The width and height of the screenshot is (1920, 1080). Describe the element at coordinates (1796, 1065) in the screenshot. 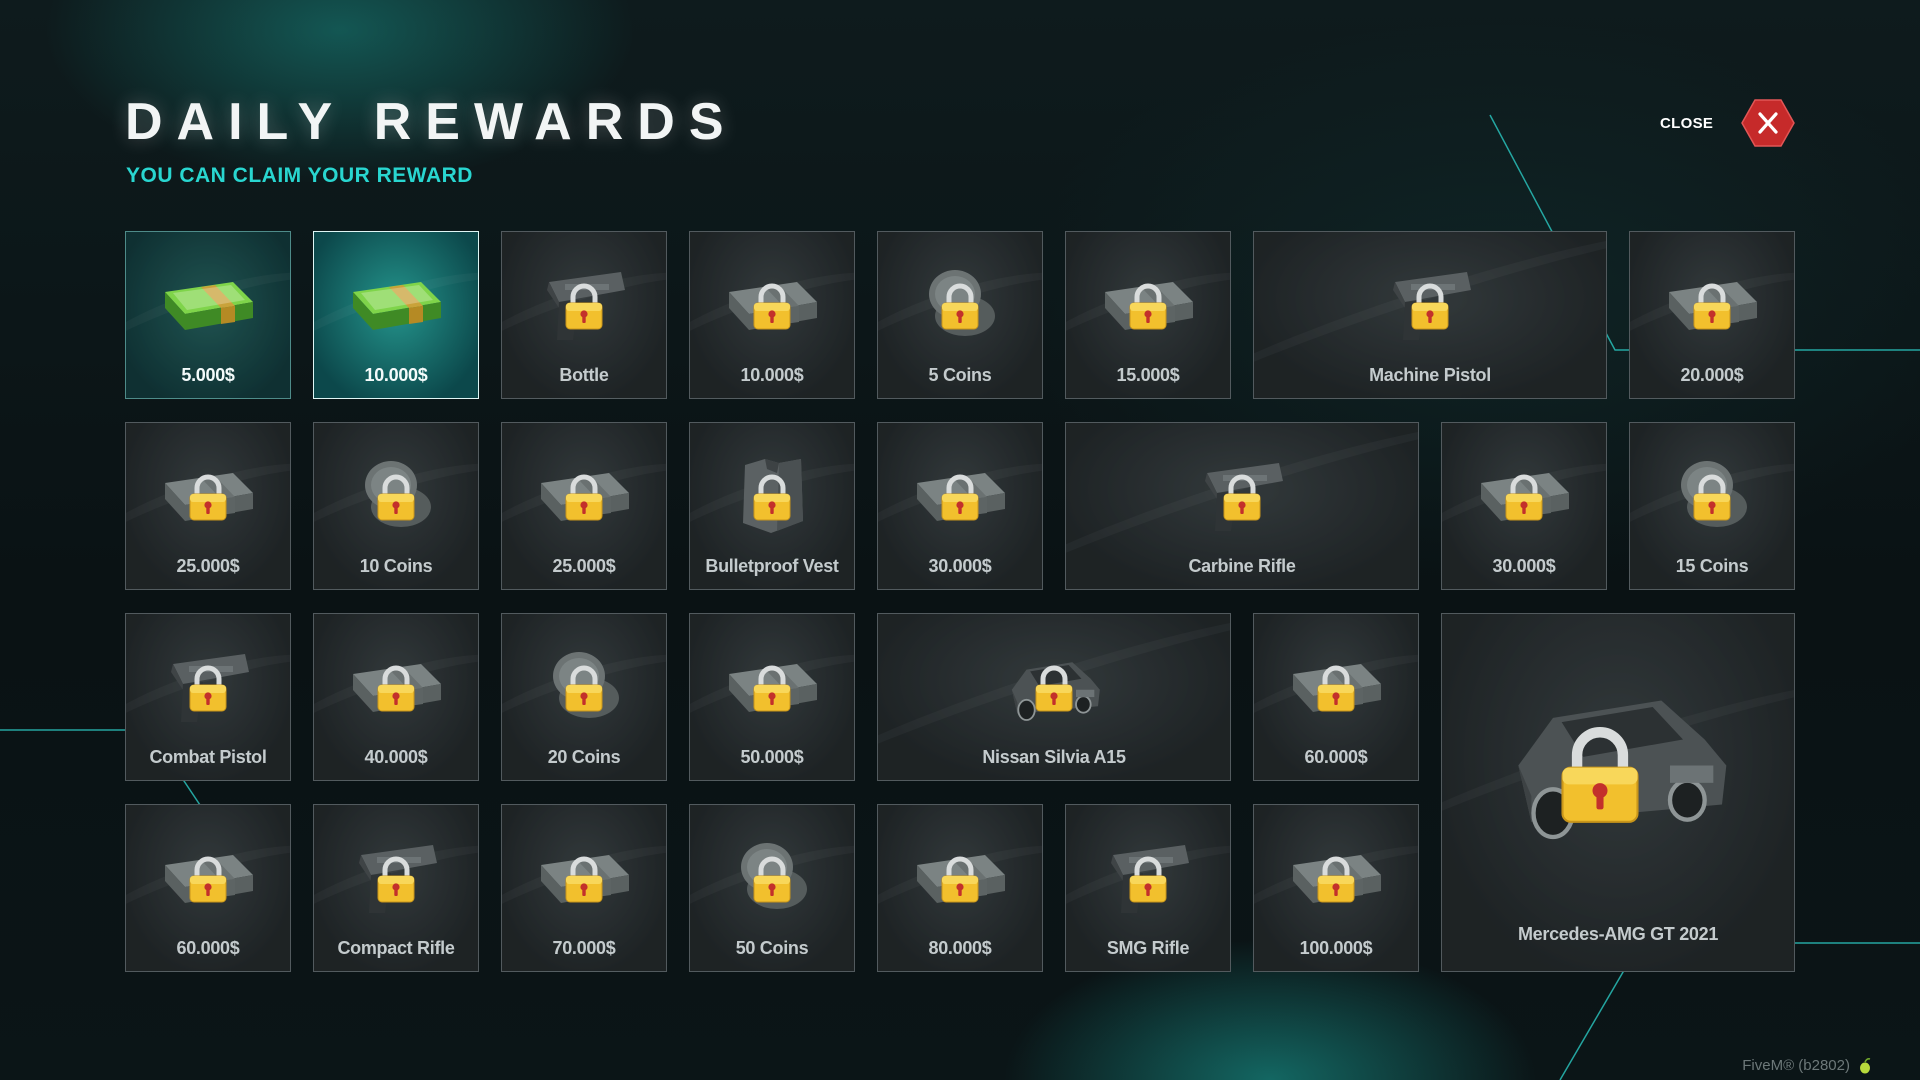

I see `build-label: FiveM® (b2802)` at that location.